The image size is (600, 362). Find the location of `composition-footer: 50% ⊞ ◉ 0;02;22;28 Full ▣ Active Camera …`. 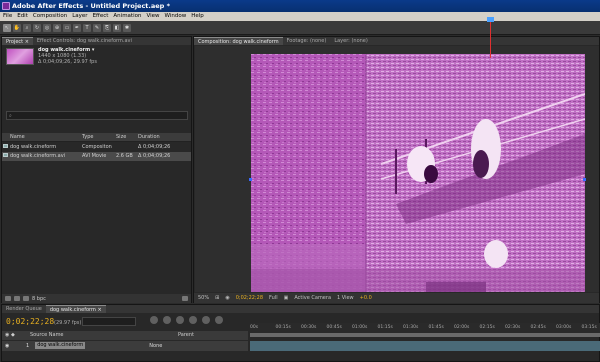

composition-footer: 50% ⊞ ◉ 0;02;22;28 Full ▣ Active Camera … is located at coordinates (396, 298).